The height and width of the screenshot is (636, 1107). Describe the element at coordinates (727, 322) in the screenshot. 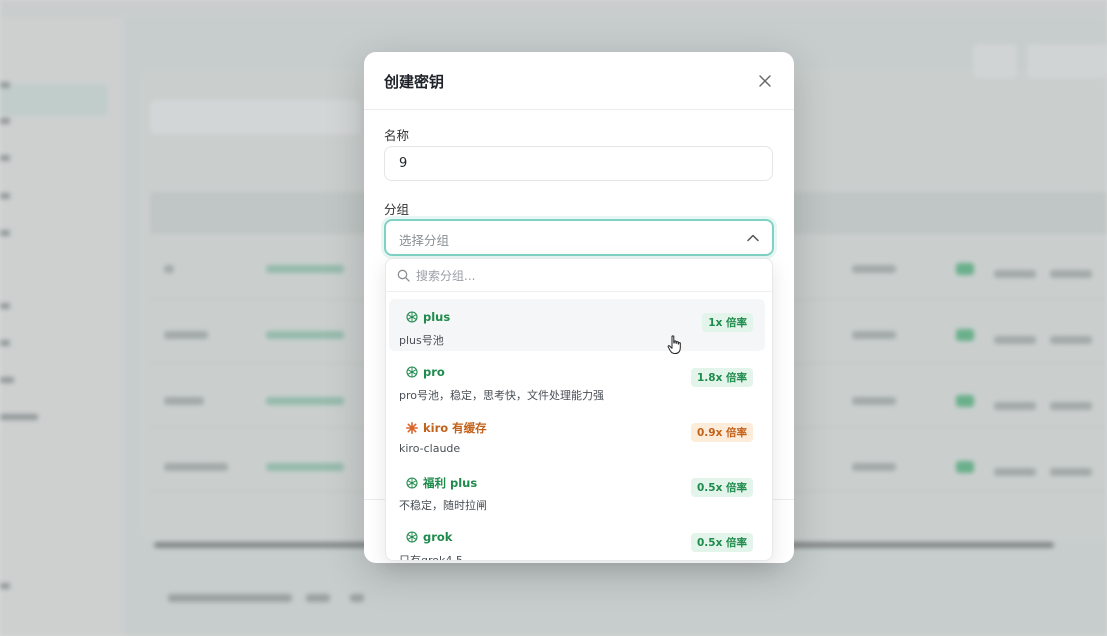

I see `rate-badge: 1x 倍率` at that location.